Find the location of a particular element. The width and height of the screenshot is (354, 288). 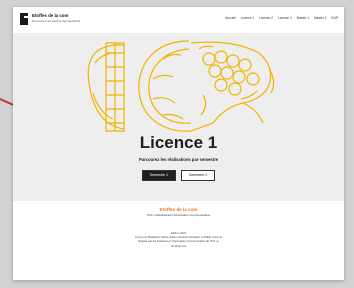

semester-2-button: Semestre 2 is located at coordinates (198, 175).